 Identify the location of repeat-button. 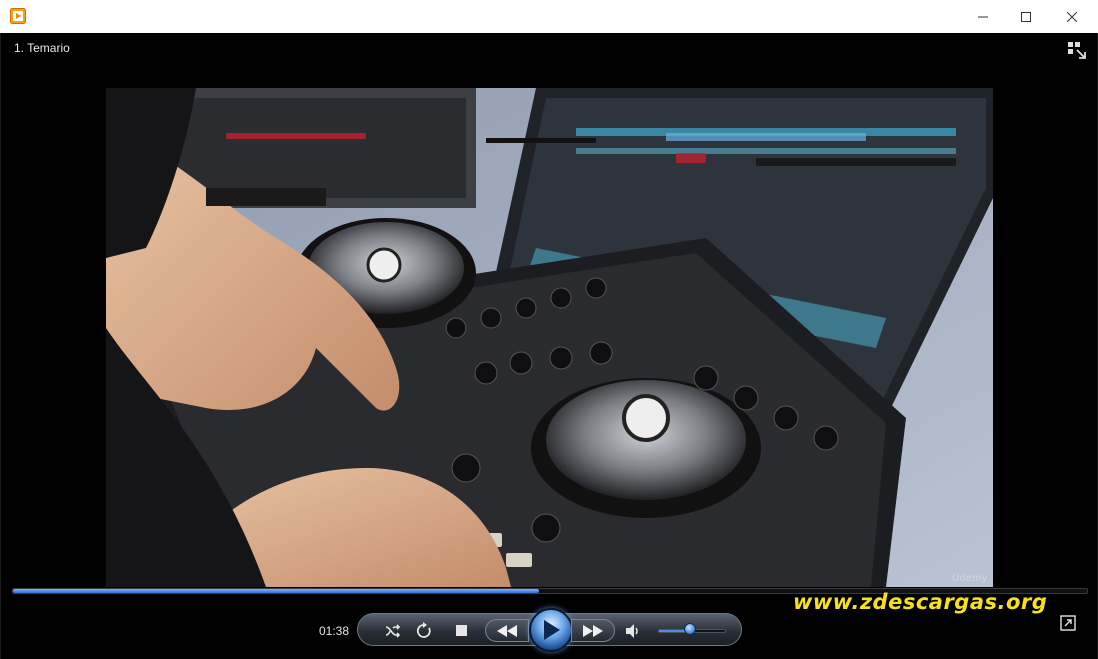
(424, 631).